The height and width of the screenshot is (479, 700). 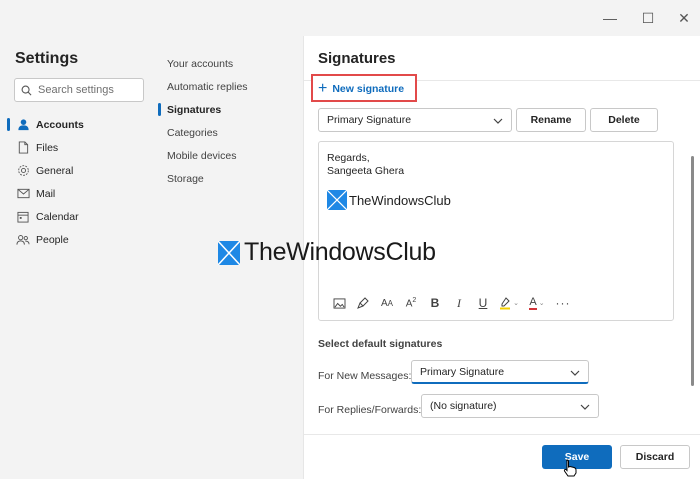 I want to click on superscript-icon: A2, so click(x=411, y=303).